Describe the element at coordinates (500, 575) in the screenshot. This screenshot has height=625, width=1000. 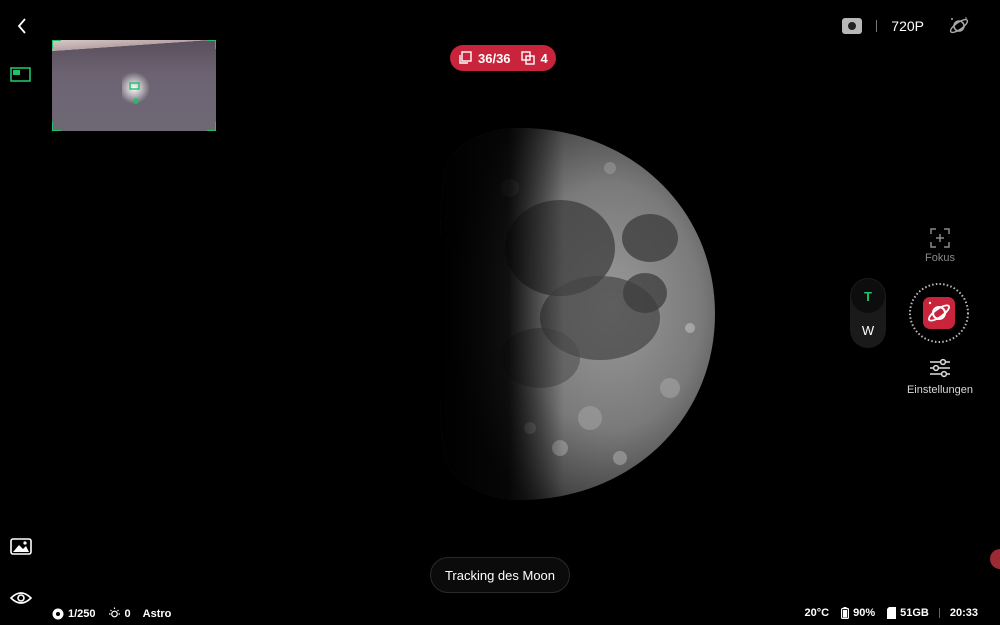
I see `tracking-toast: Tracking des Moon` at that location.